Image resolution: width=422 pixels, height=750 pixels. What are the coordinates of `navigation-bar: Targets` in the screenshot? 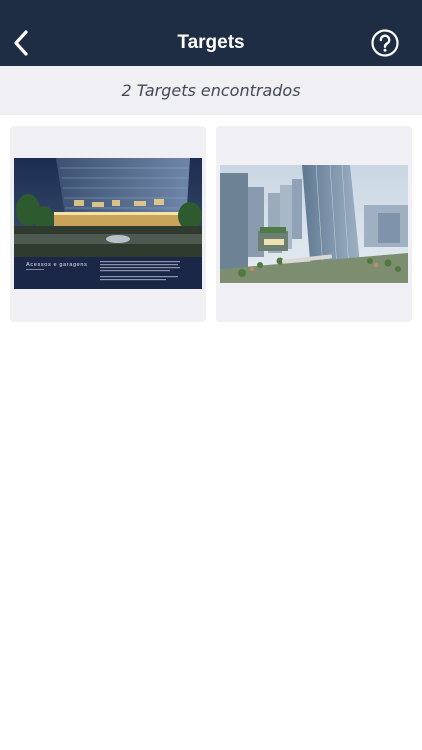 It's located at (211, 33).